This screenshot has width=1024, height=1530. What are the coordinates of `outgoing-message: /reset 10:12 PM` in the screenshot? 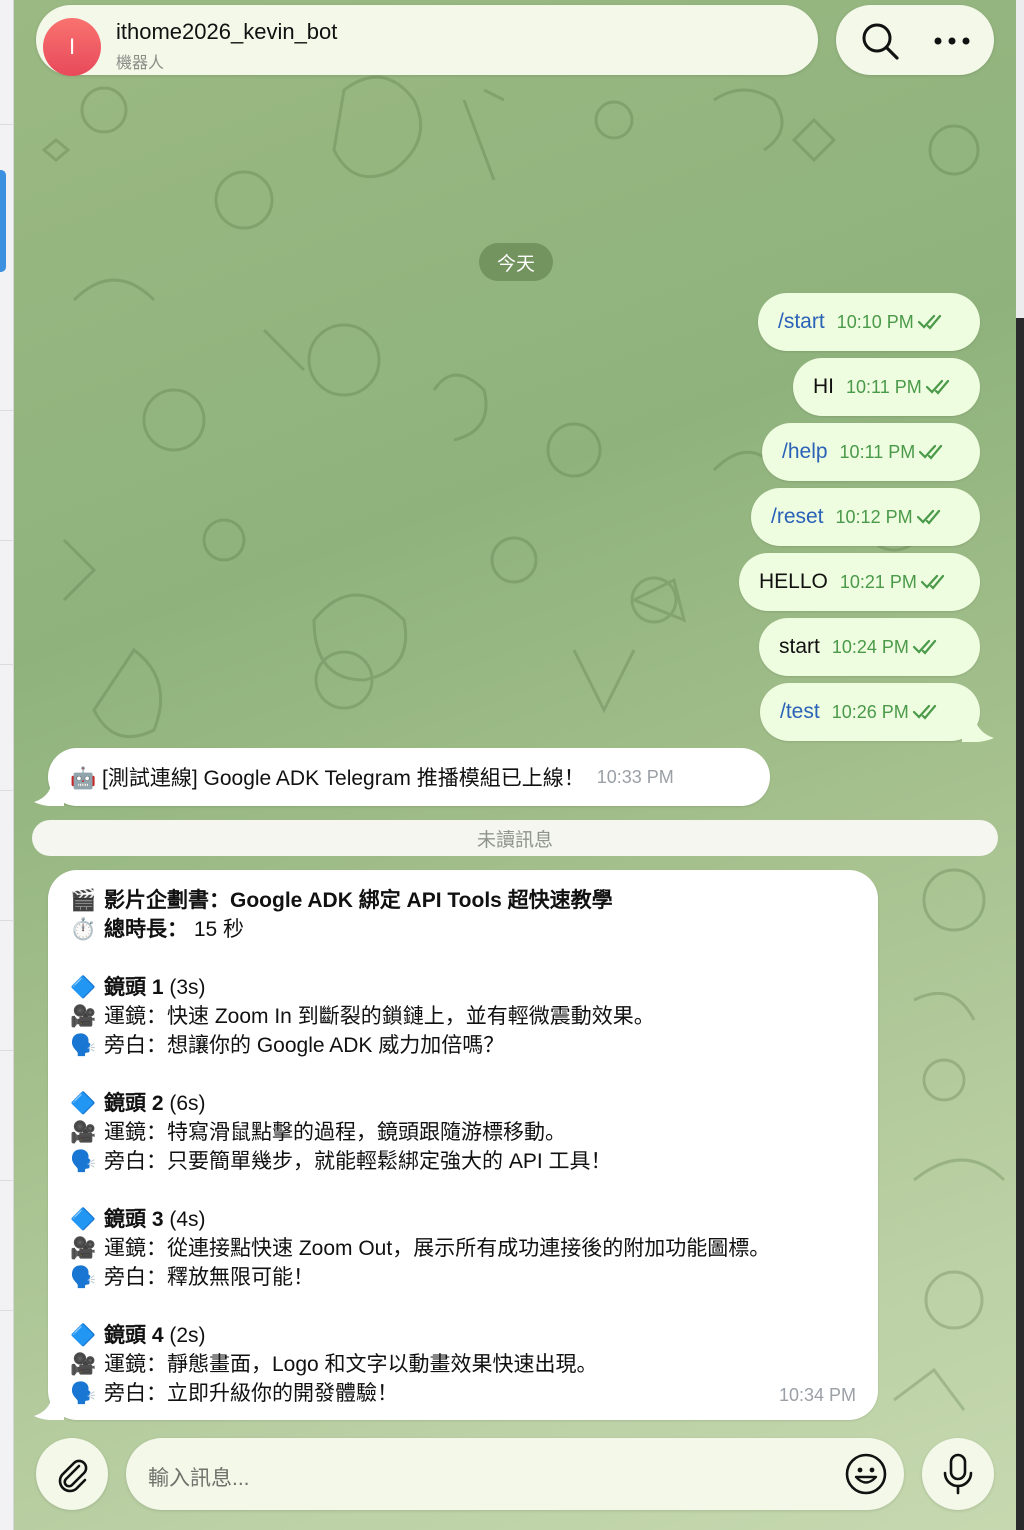 It's located at (865, 517).